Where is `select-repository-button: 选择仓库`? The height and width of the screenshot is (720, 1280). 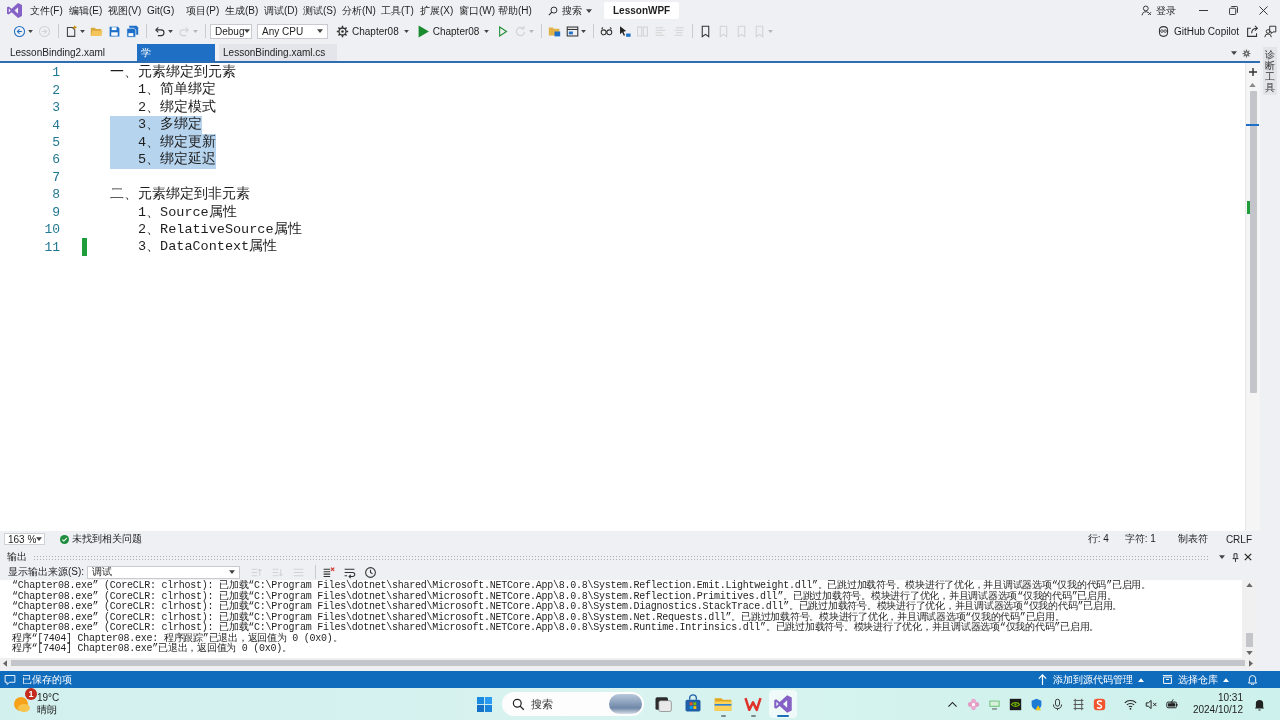 select-repository-button: 选择仓库 is located at coordinates (1195, 679).